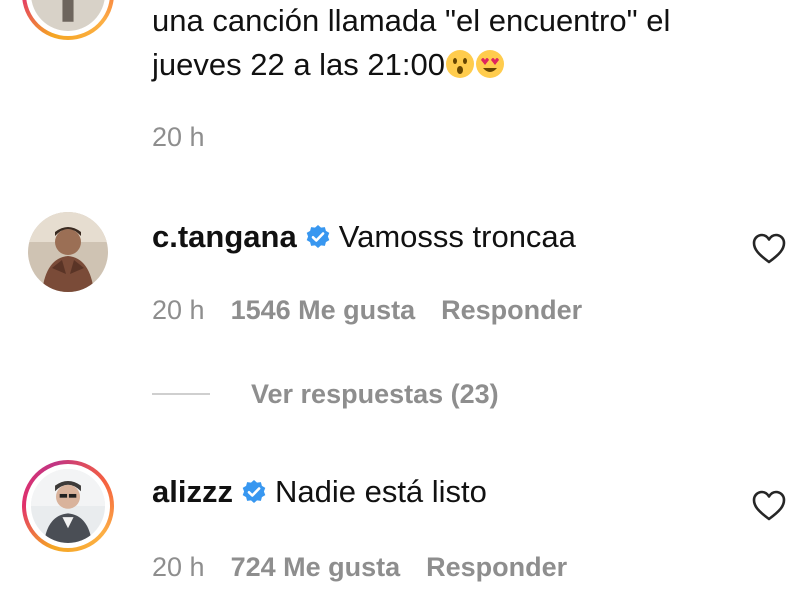  What do you see at coordinates (181, 394) in the screenshot?
I see `replies-divider` at bounding box center [181, 394].